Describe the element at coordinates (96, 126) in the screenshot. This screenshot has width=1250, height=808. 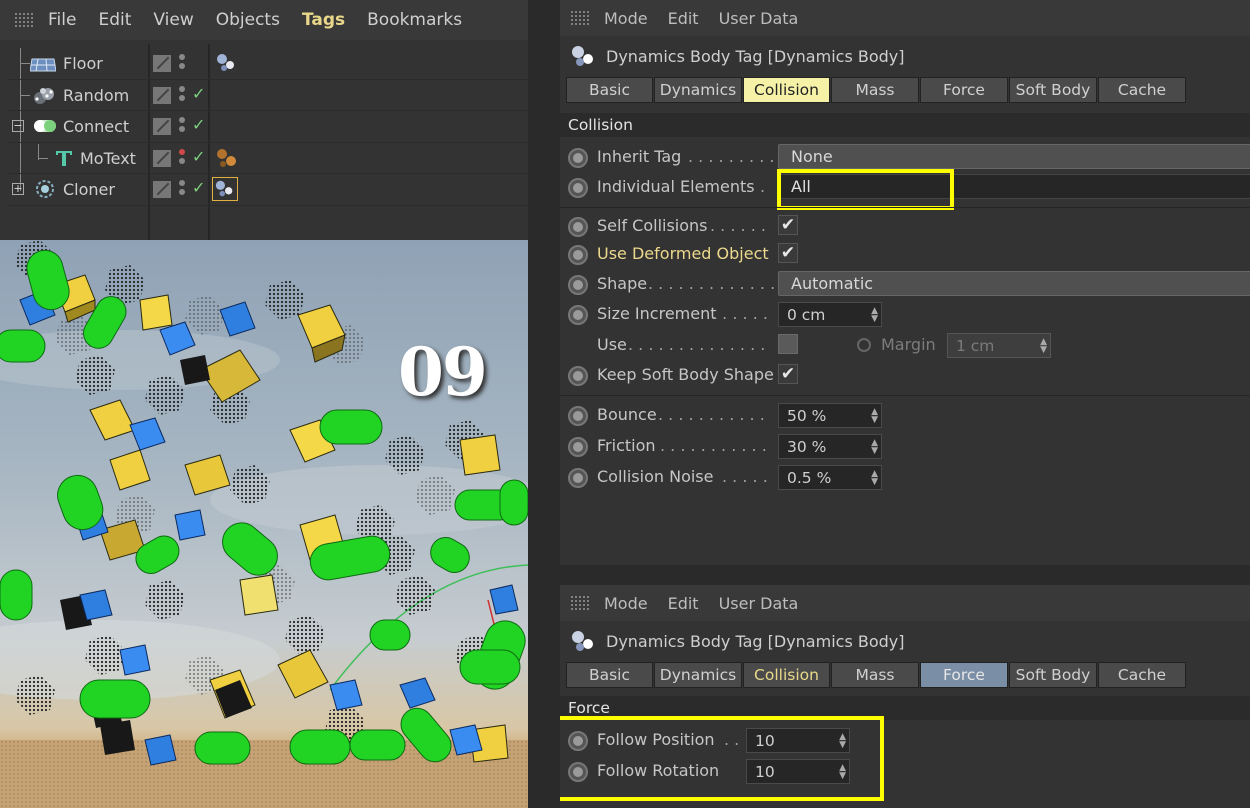
I see `object-name: Connect` at that location.